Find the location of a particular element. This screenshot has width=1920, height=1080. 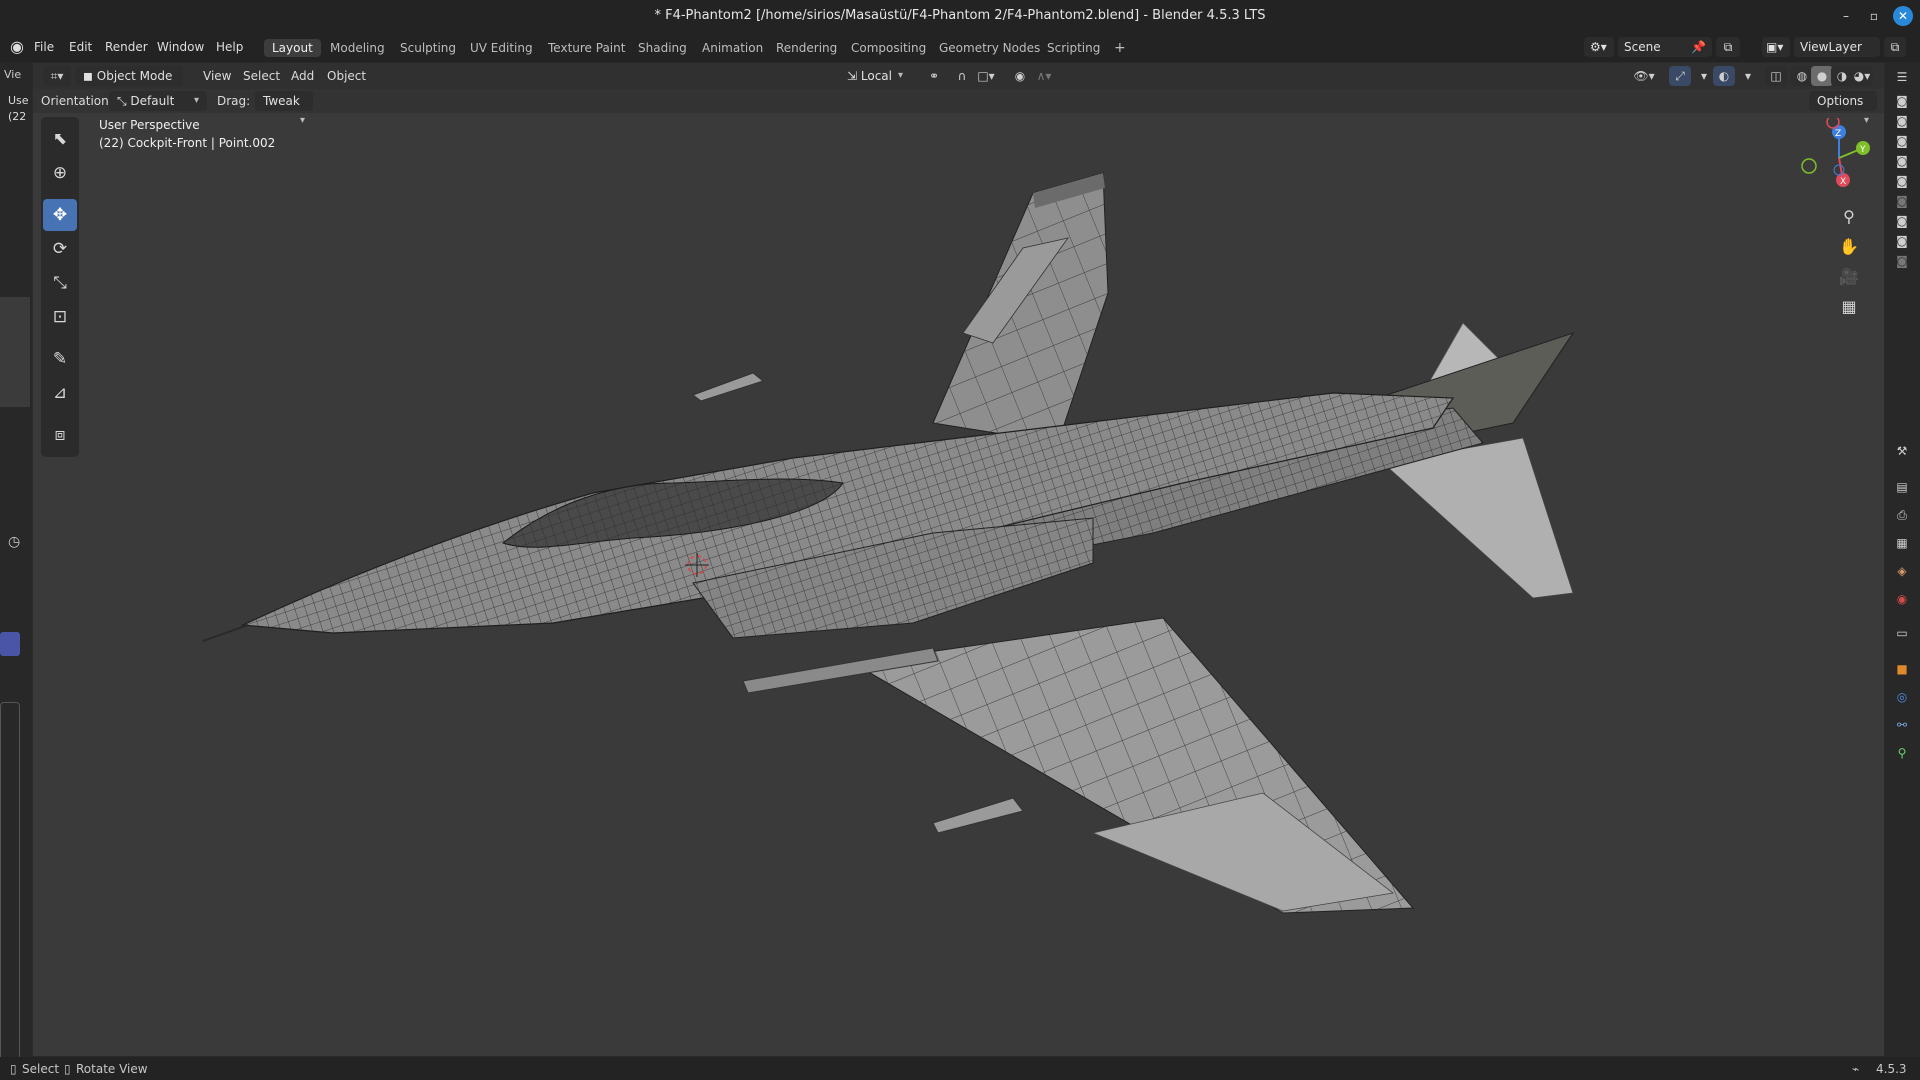

solid-shading-icon: ● is located at coordinates (1822, 76).